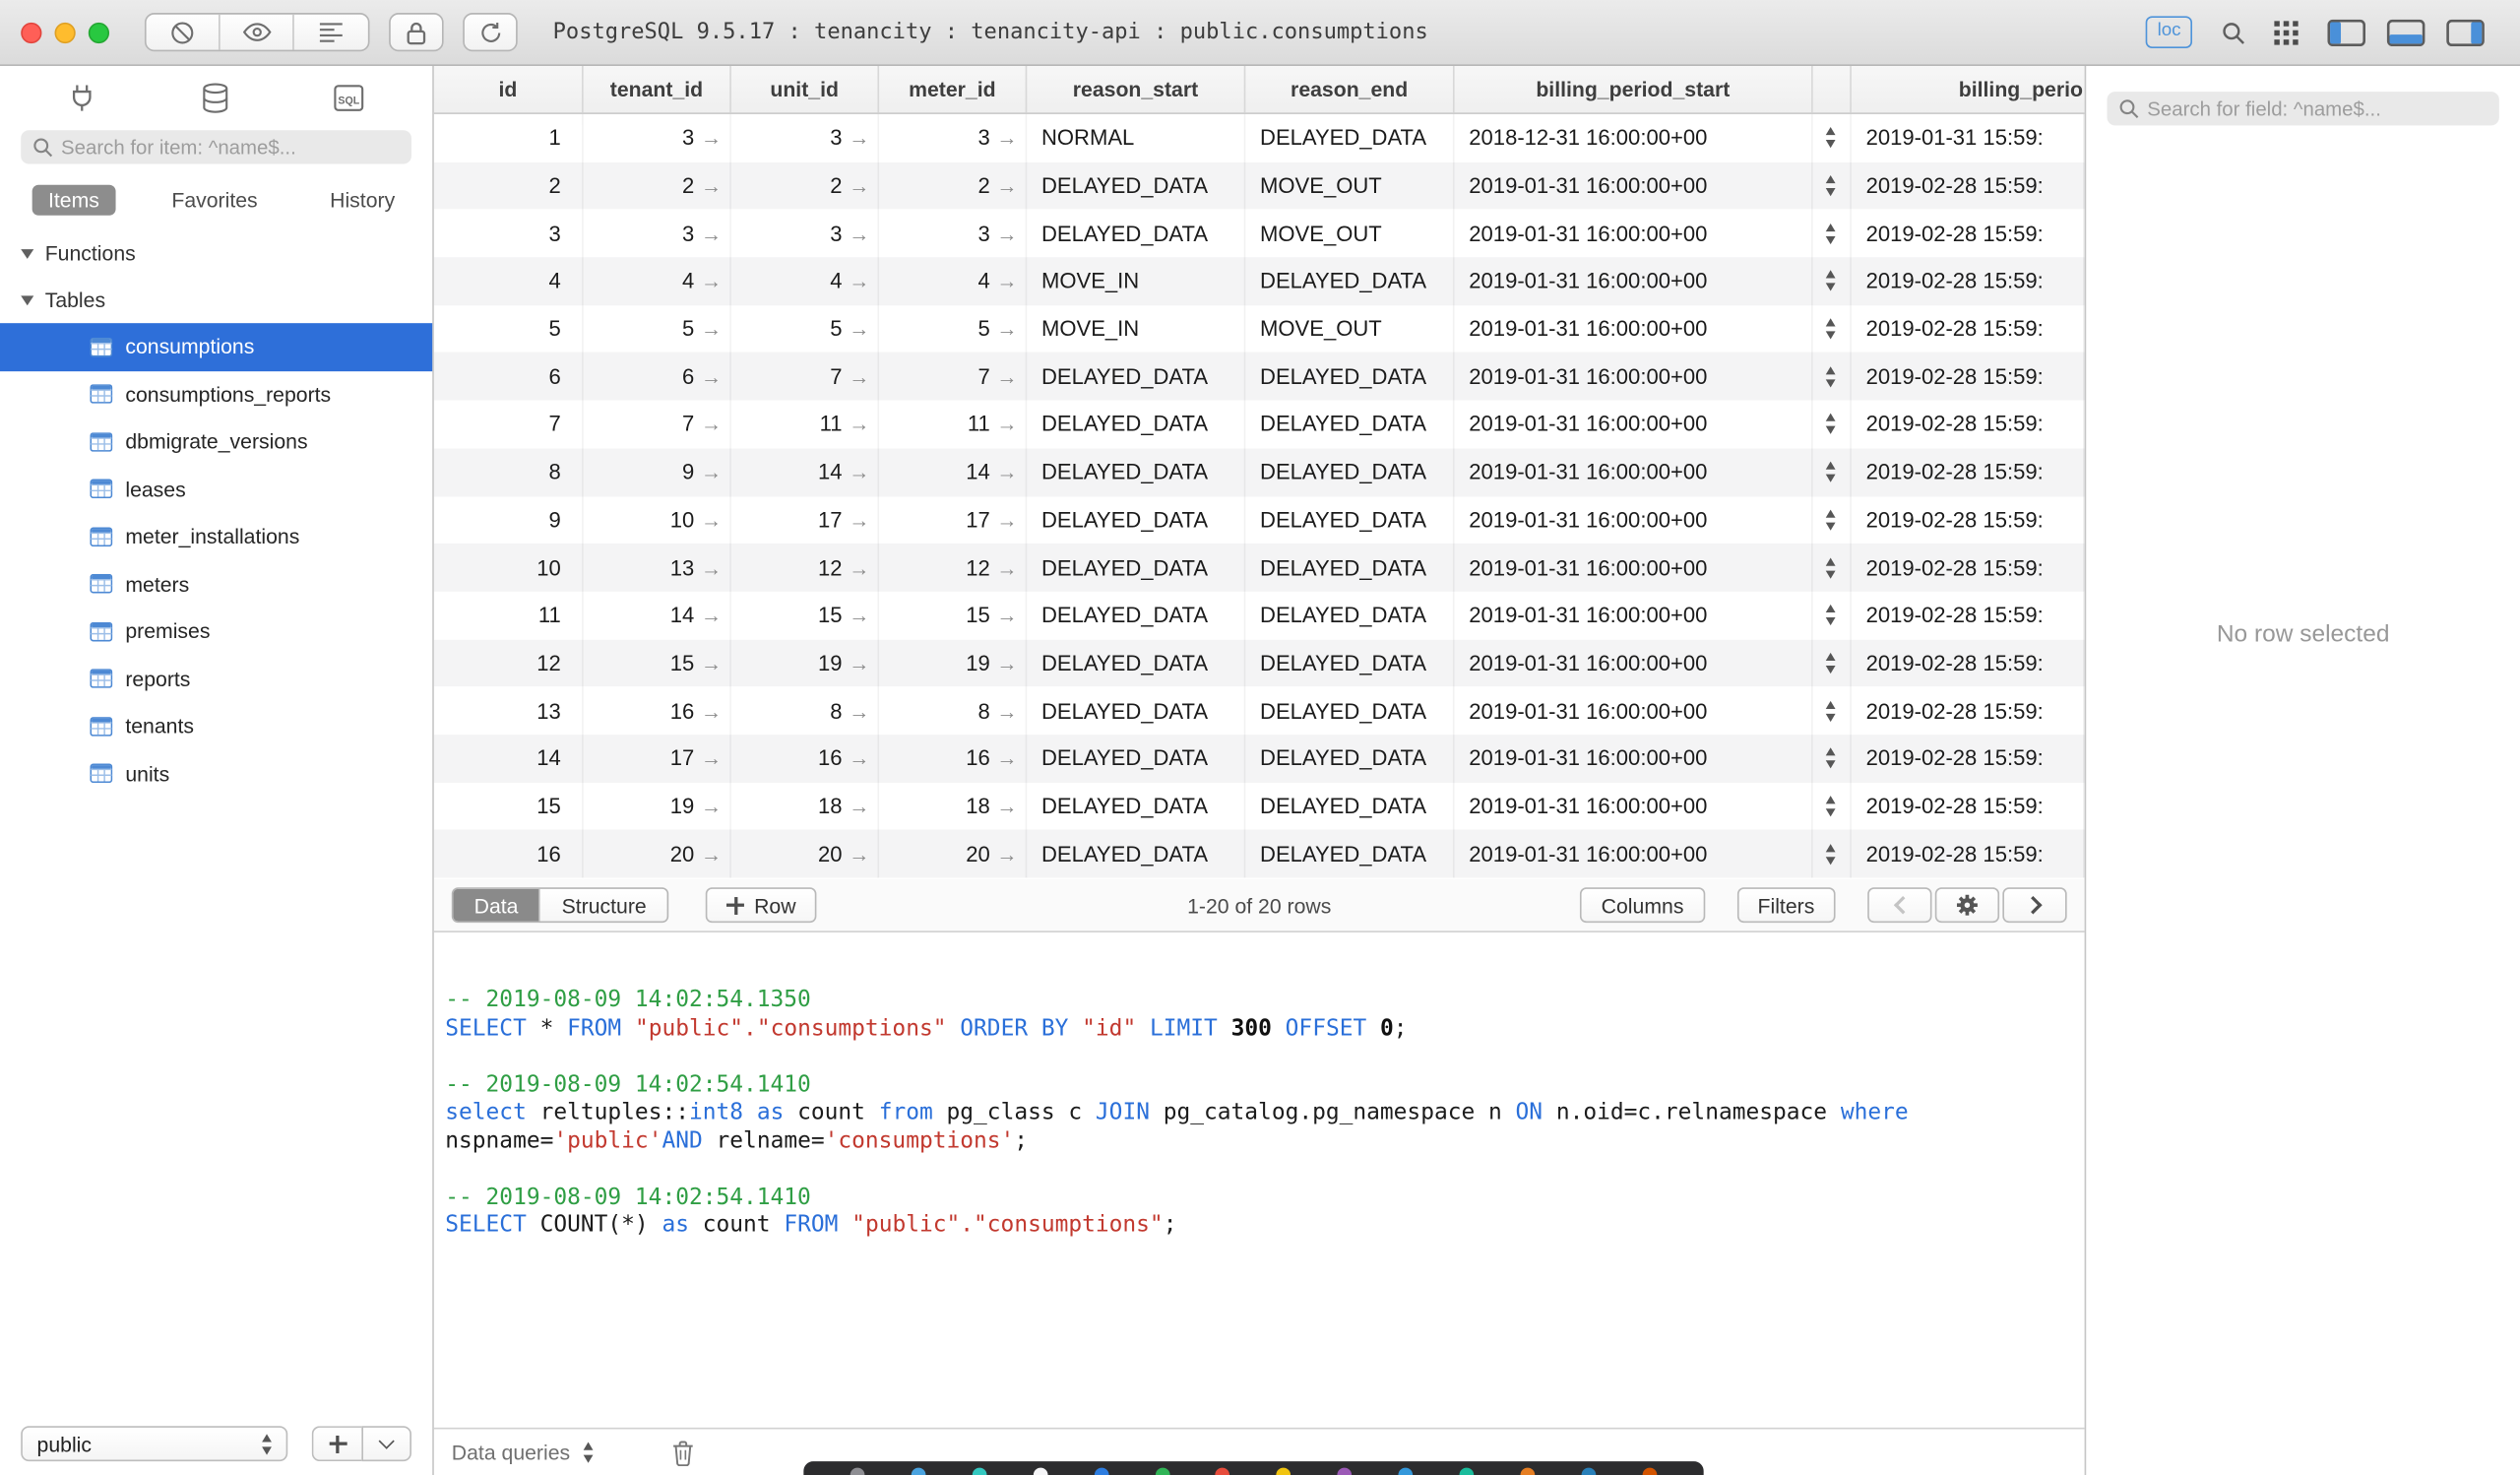  I want to click on cell-meter-id: 7 →, so click(953, 377).